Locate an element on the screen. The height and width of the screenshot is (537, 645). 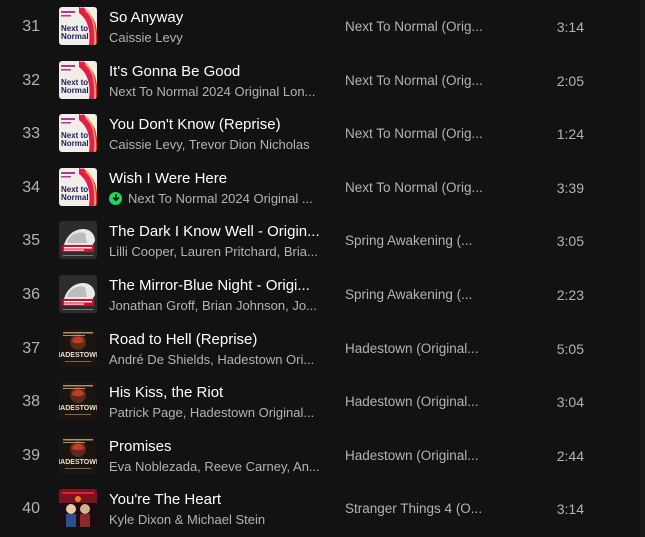
track-number: 37 is located at coordinates (31, 348).